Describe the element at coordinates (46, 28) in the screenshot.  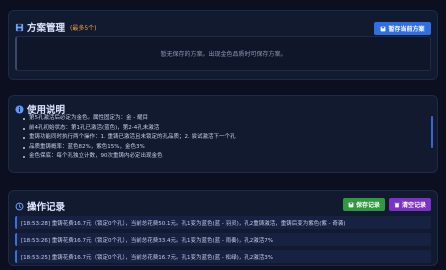
I see `scheme-title: 方案管理` at that location.